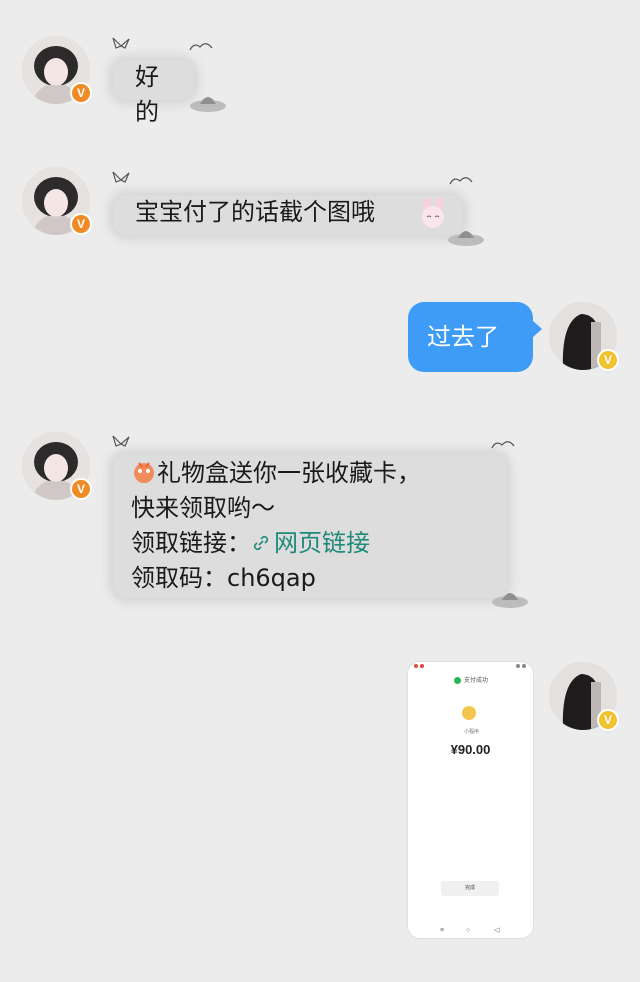 This screenshot has width=640, height=982. I want to click on bubble-tail, so click(537, 329).